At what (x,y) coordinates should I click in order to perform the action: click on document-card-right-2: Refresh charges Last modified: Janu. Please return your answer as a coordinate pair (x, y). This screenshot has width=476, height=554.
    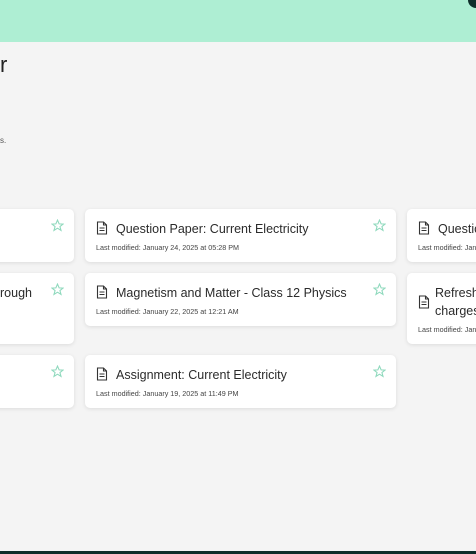
    Looking at the image, I should click on (441, 308).